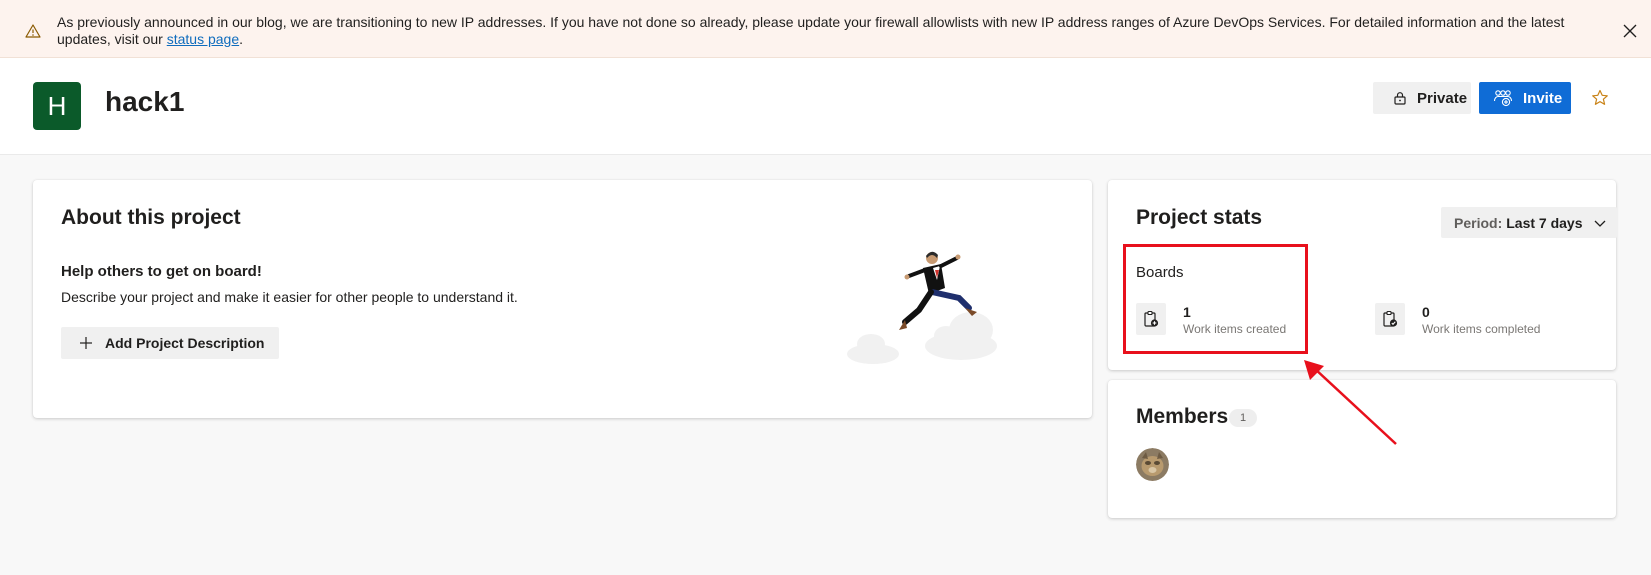 This screenshot has width=1651, height=575. Describe the element at coordinates (1503, 98) in the screenshot. I see `add-people-icon` at that location.